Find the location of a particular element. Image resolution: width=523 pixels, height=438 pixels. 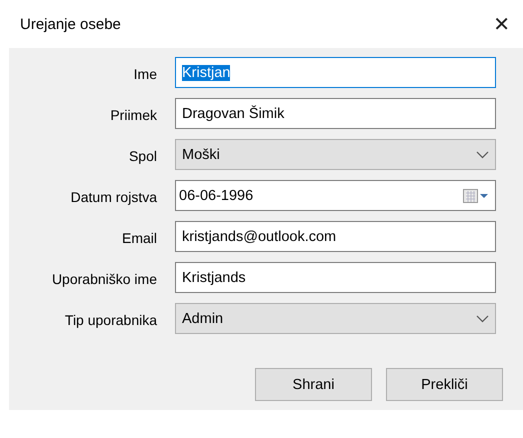

cancel-button: Prekliči is located at coordinates (444, 384).